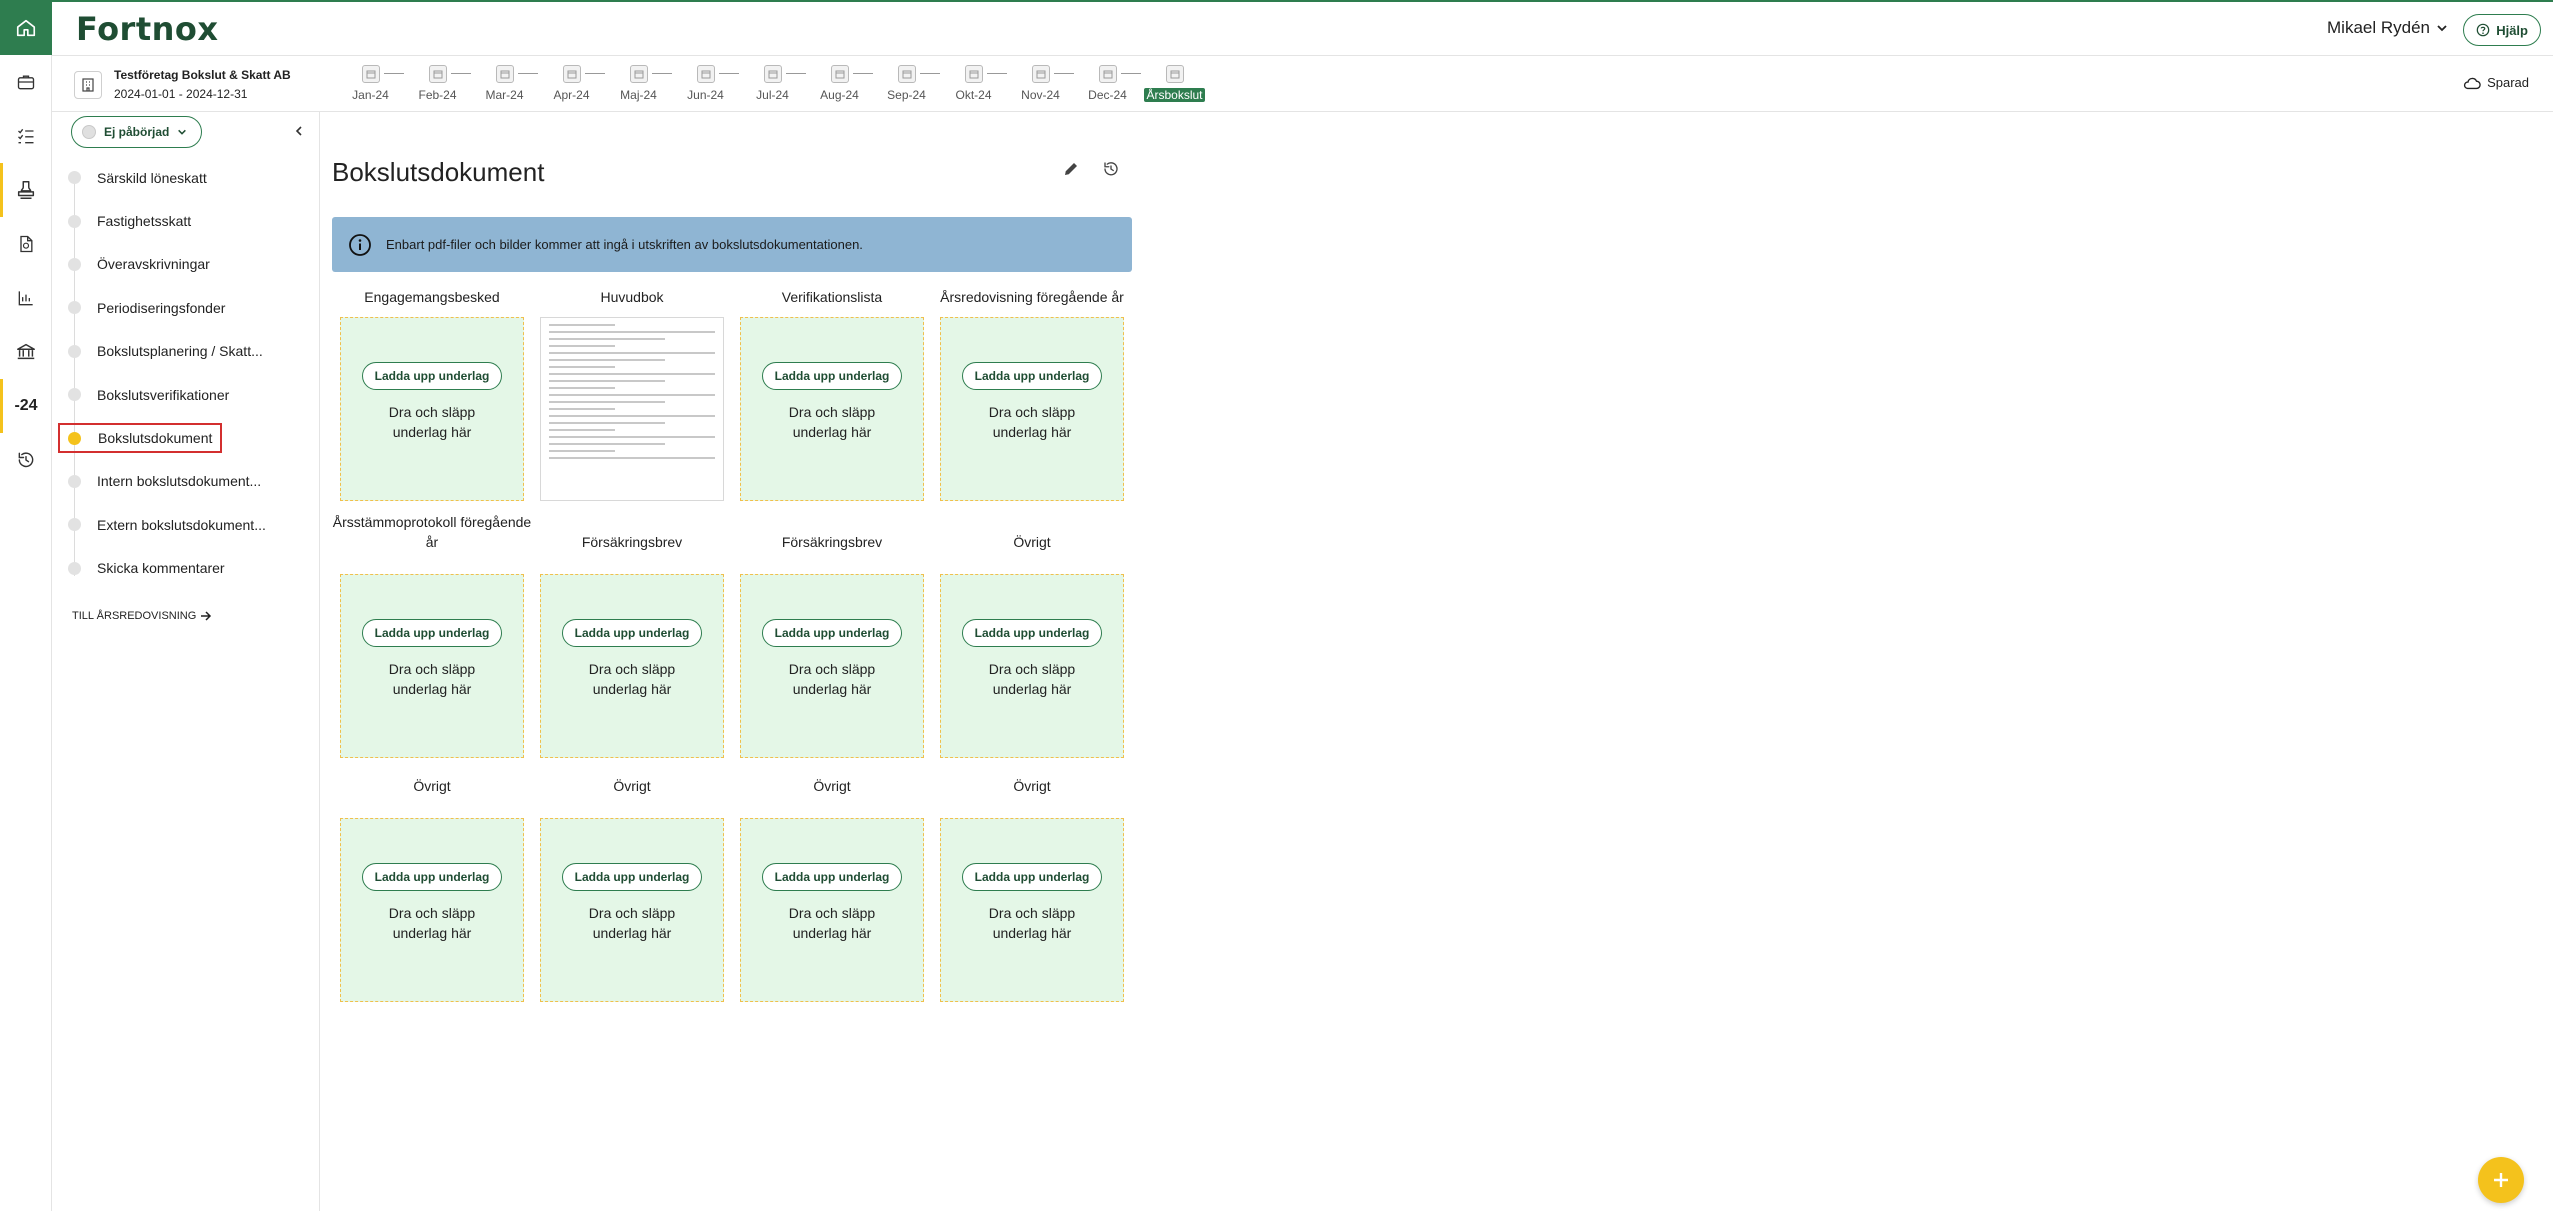 This screenshot has width=2553, height=1211. I want to click on status-dropdown: Ej påbörjad, so click(137, 132).